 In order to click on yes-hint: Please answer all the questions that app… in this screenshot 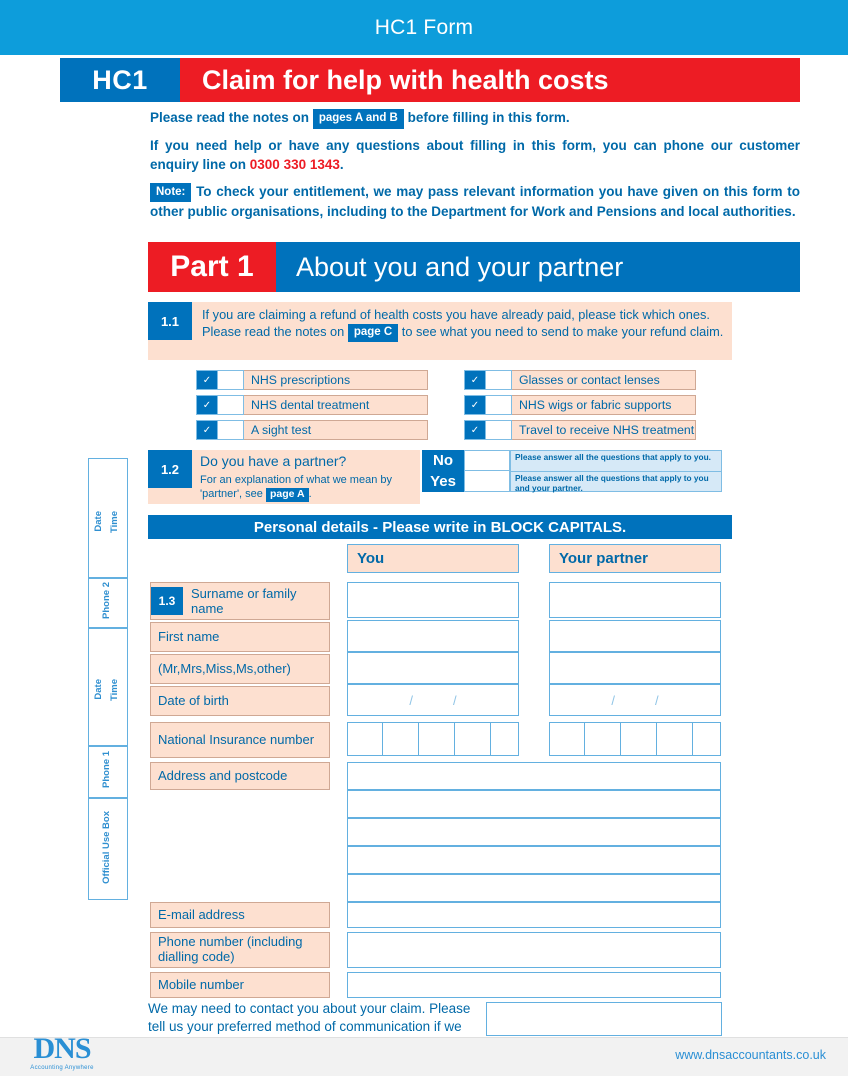, I will do `click(612, 483)`.